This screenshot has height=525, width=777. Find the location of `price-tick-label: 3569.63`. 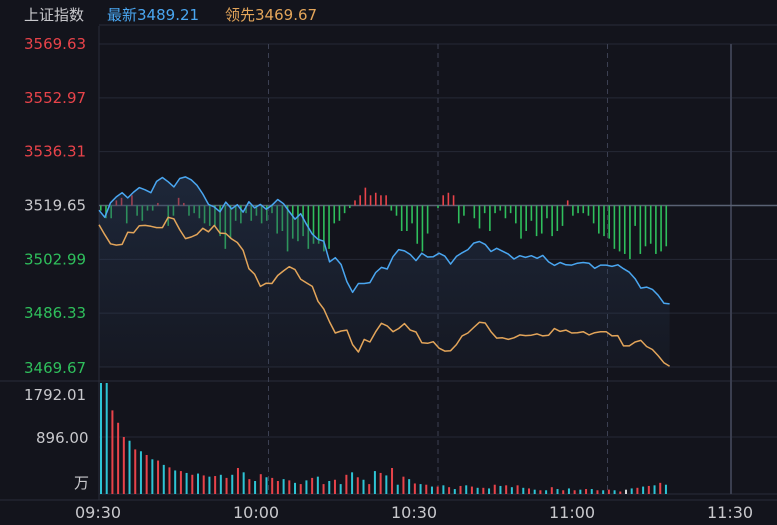

price-tick-label: 3569.63 is located at coordinates (55, 44).